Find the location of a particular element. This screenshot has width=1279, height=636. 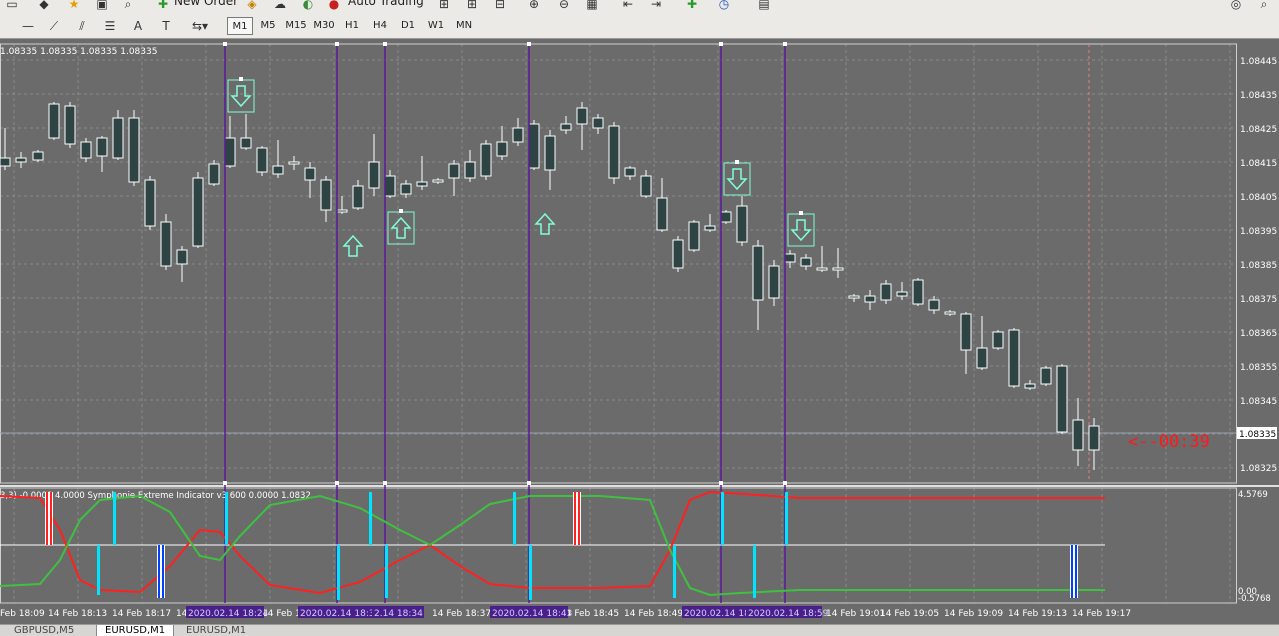

indicator-red-line is located at coordinates (552, 542).